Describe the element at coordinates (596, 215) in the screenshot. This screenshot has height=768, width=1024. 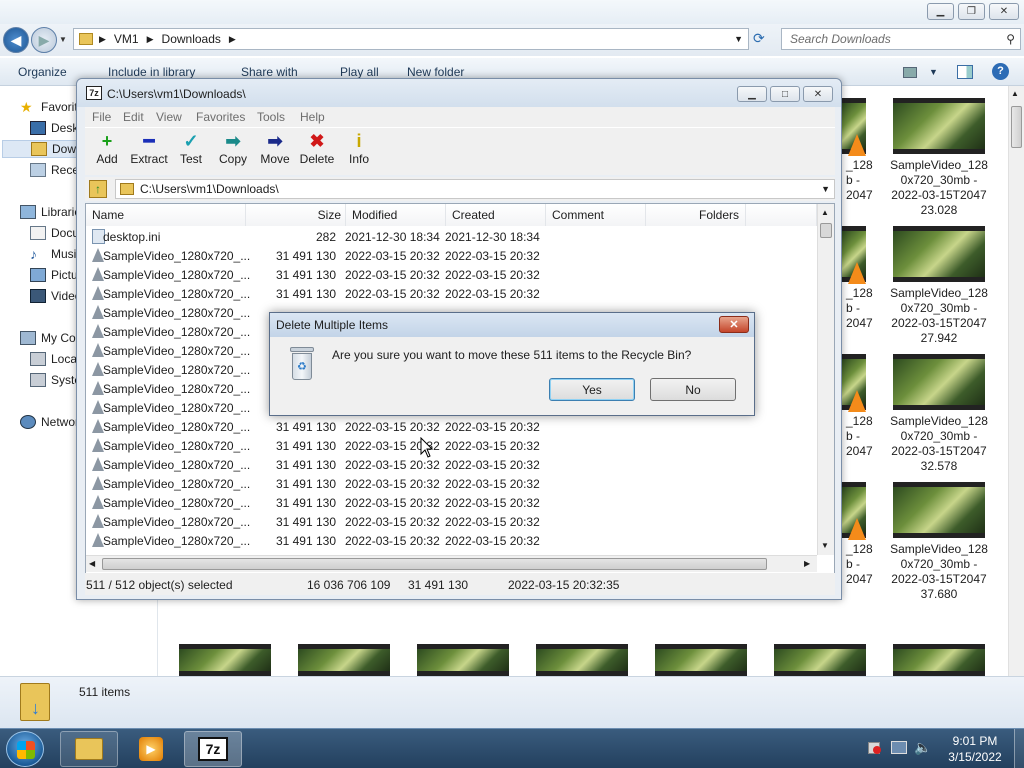
I see `column-comment: Comment` at that location.